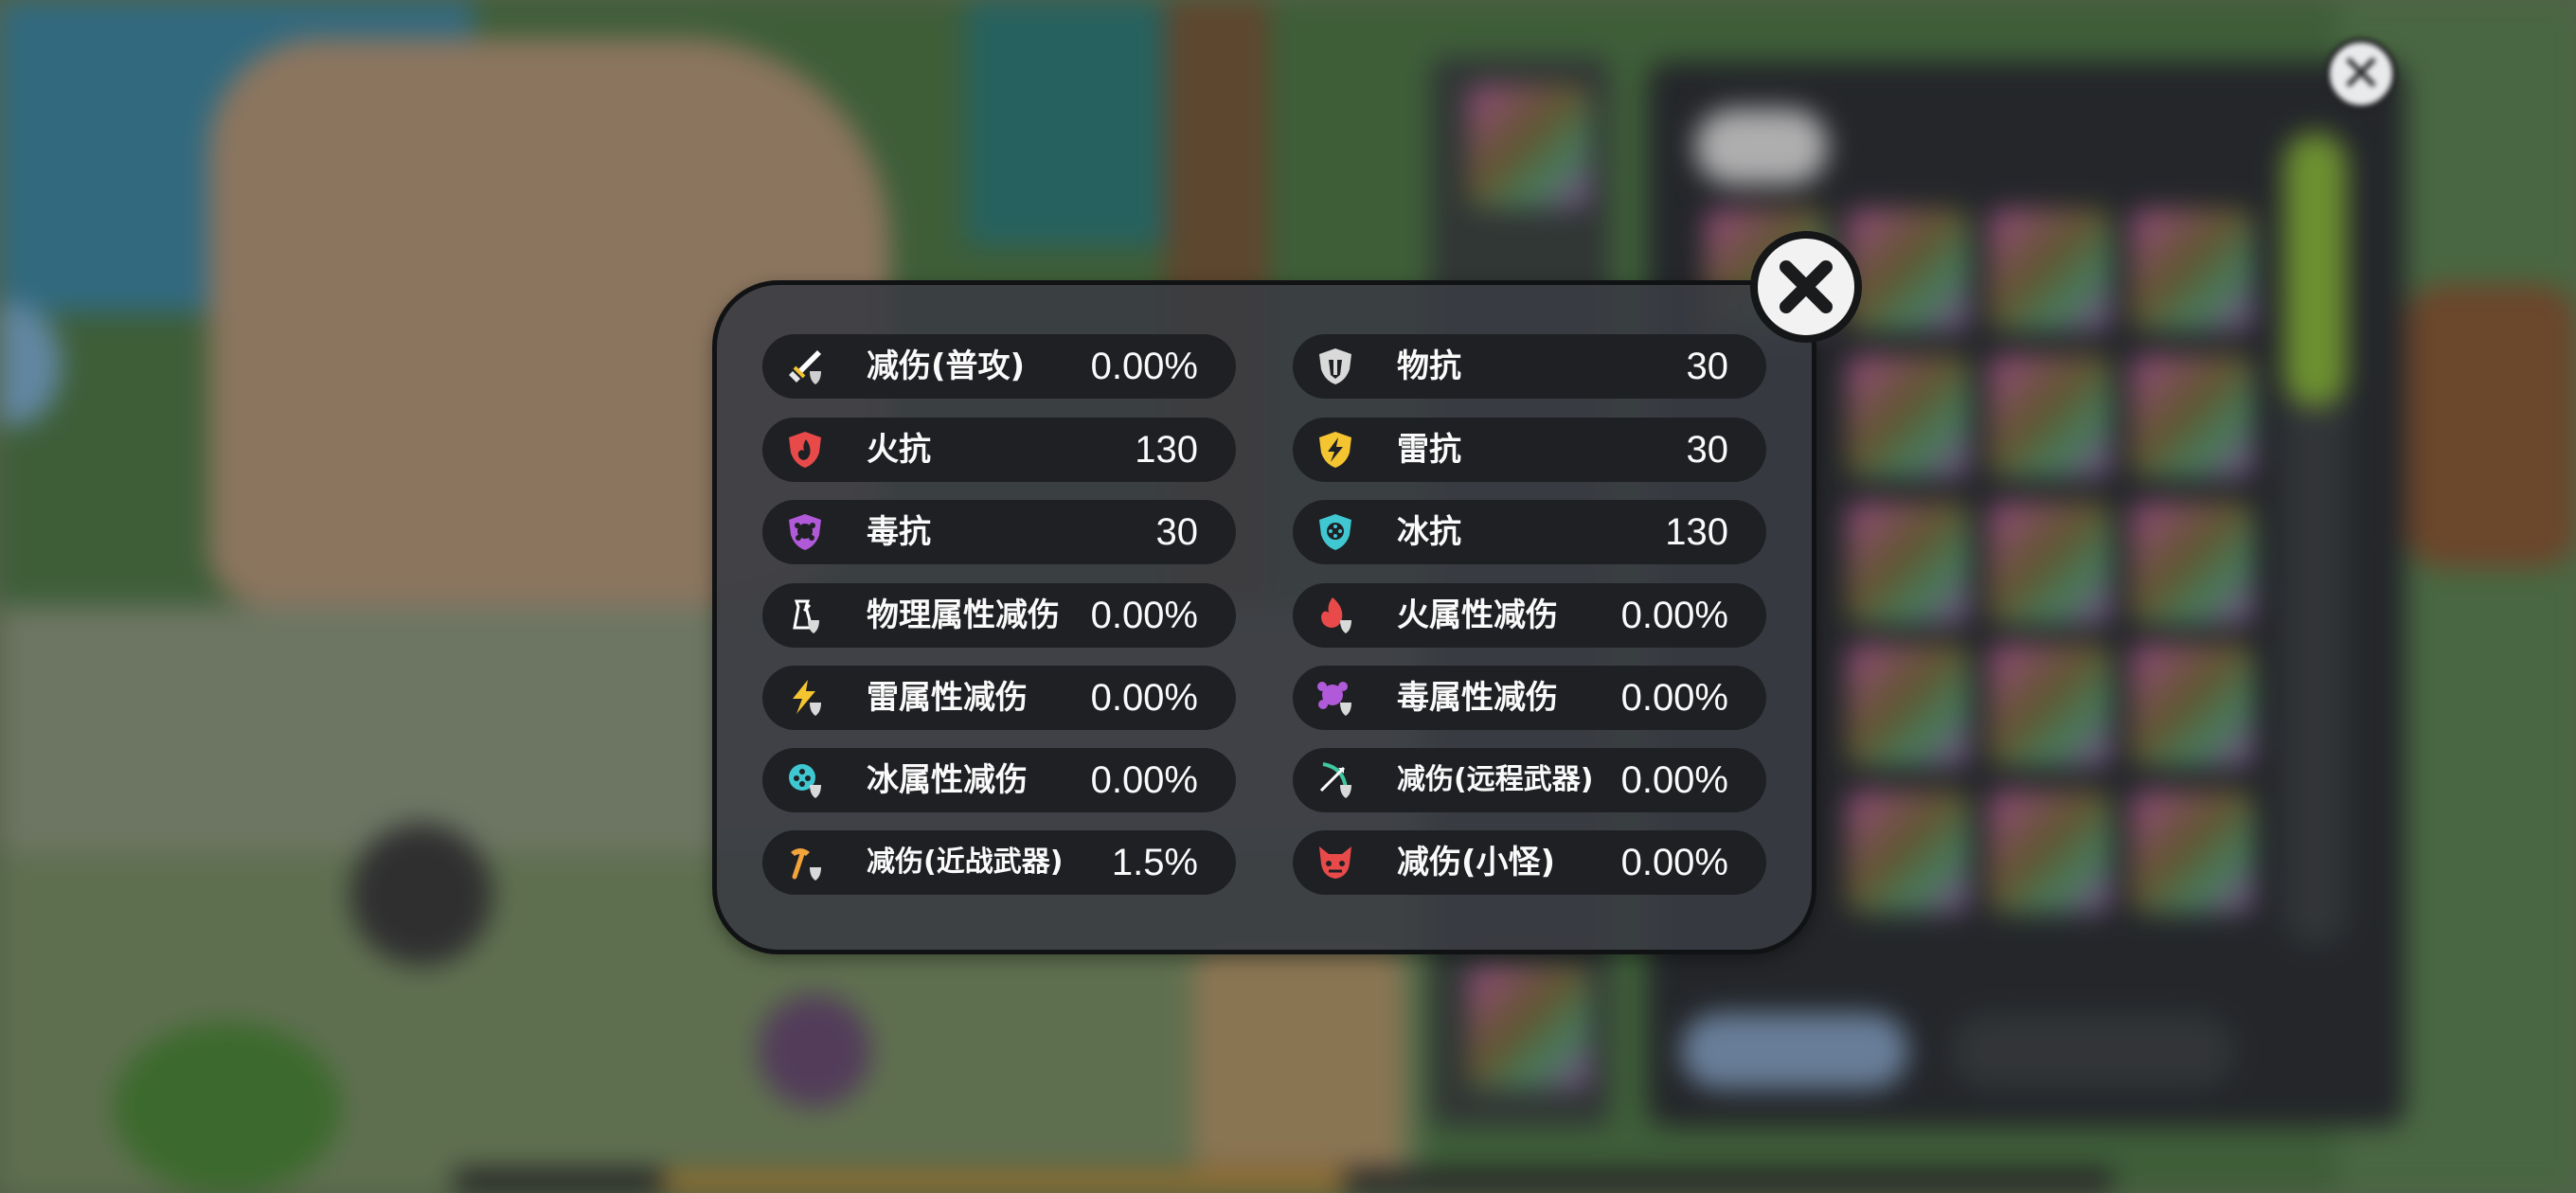 Image resolution: width=2576 pixels, height=1193 pixels. Describe the element at coordinates (947, 780) in the screenshot. I see `stat-label: 冰属性减伤` at that location.